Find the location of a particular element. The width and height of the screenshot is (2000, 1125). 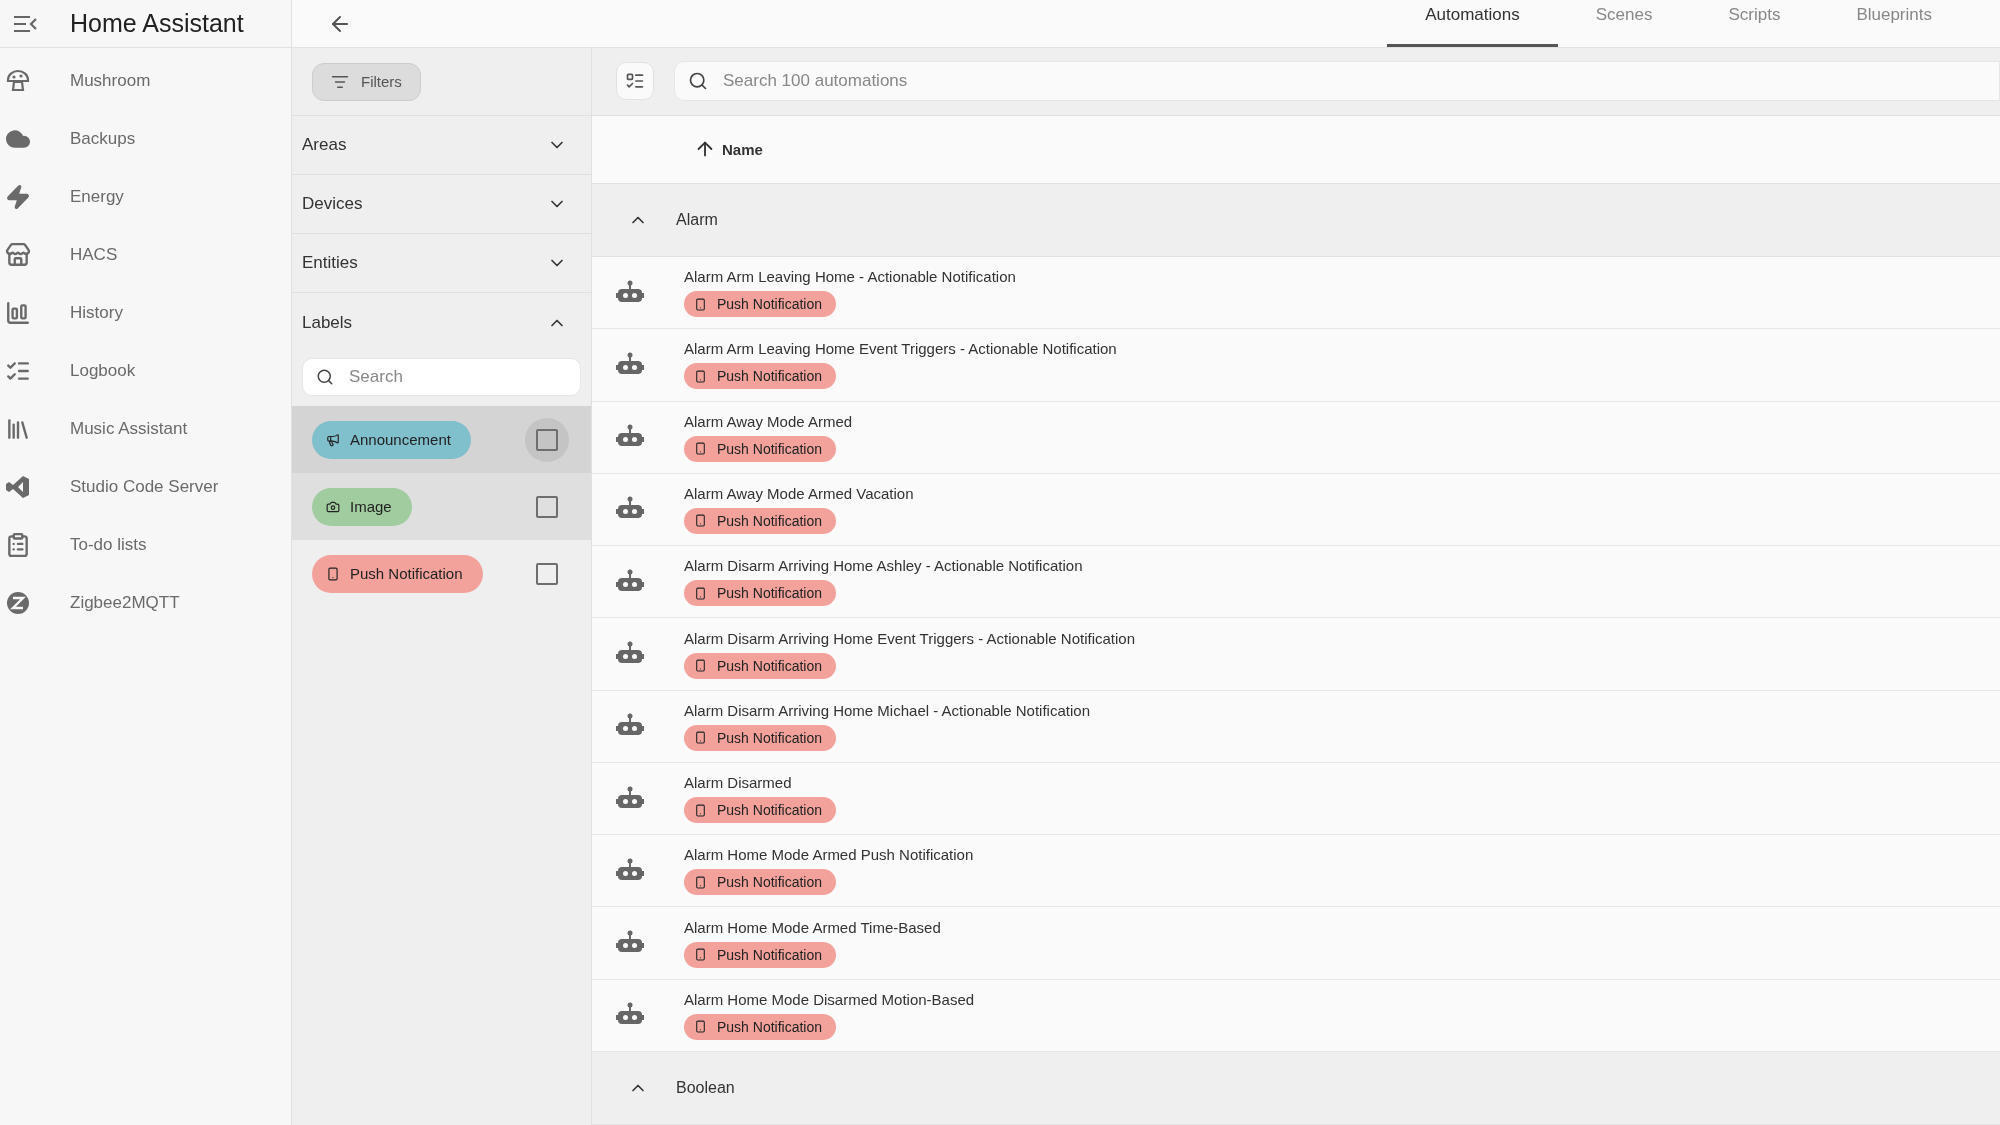

label-filter-row: Announcement is located at coordinates (441, 439).